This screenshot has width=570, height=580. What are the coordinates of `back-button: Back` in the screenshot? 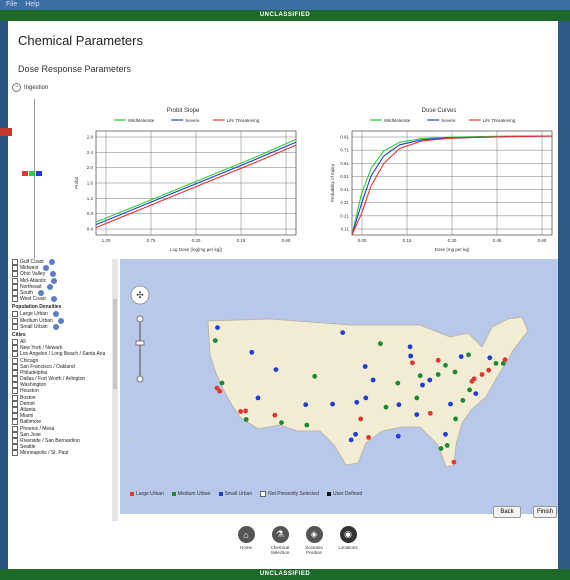 It's located at (507, 512).